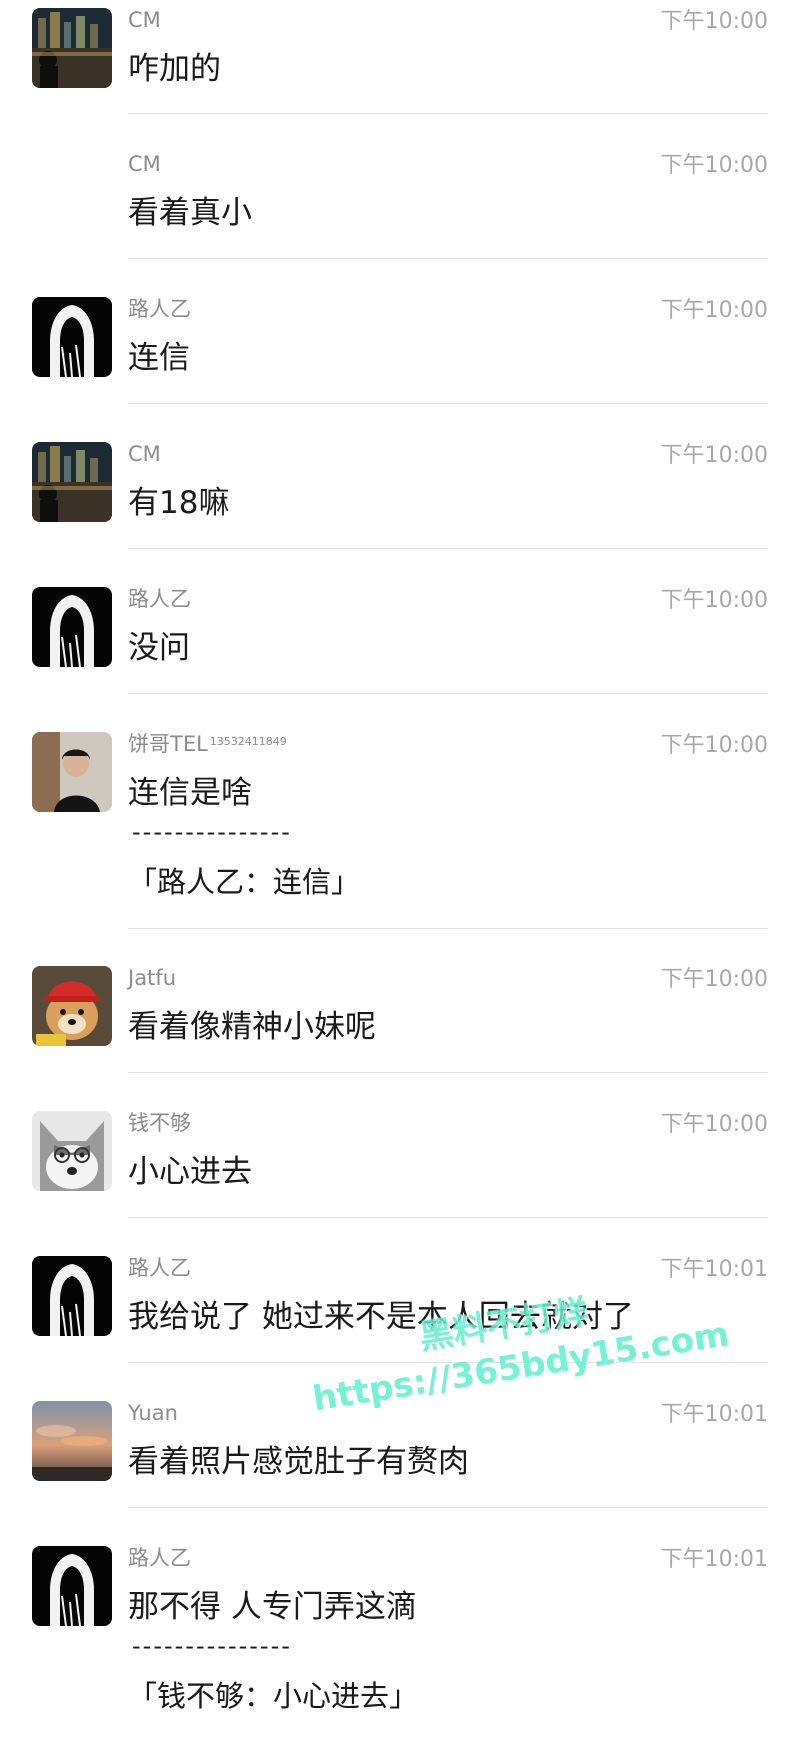  I want to click on message-text: 我给说了 她过来不是本人回去就对了, so click(381, 1317).